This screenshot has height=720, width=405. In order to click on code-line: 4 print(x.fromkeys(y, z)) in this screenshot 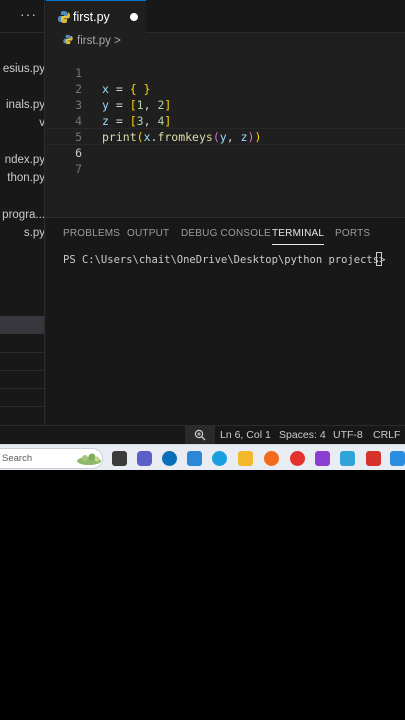, I will do `click(225, 120)`.